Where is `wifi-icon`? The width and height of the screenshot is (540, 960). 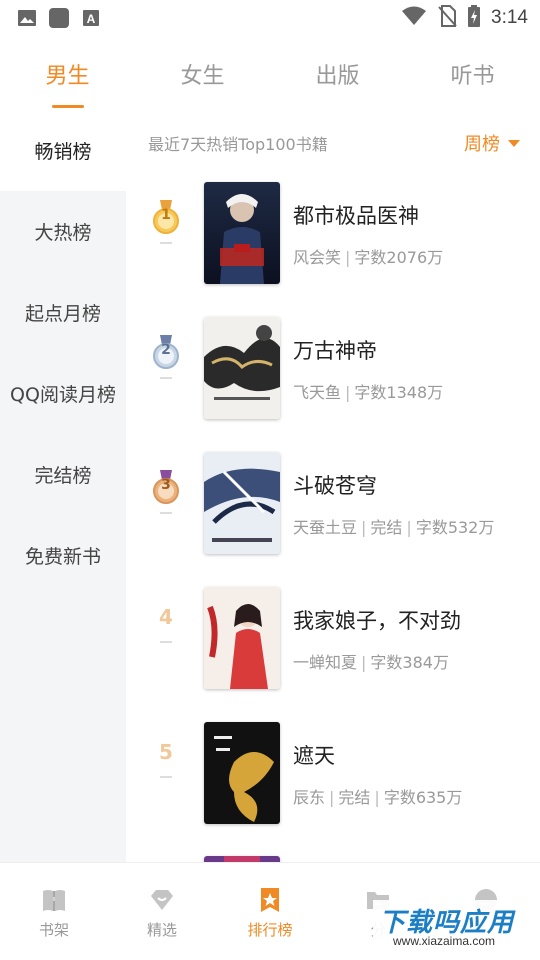 wifi-icon is located at coordinates (414, 18).